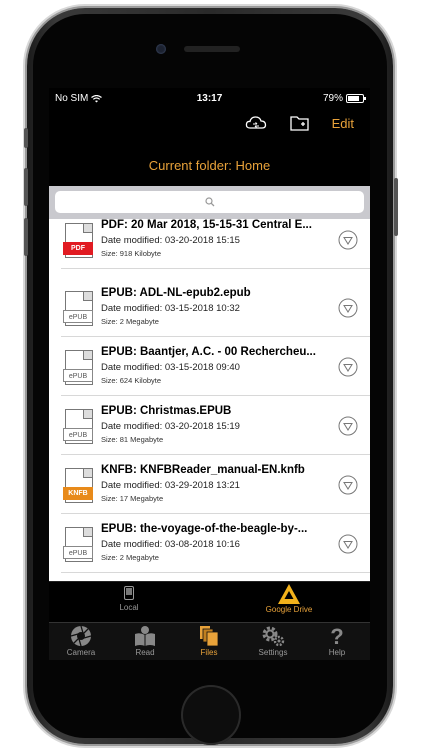  I want to click on source-local-label: Local, so click(129, 607).